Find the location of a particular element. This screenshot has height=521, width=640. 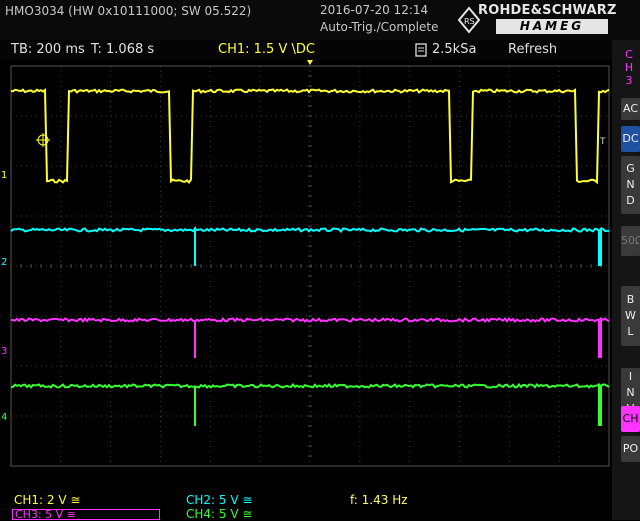

ch1-trigger-setting: CH1: 1.5 V \DC is located at coordinates (266, 49).